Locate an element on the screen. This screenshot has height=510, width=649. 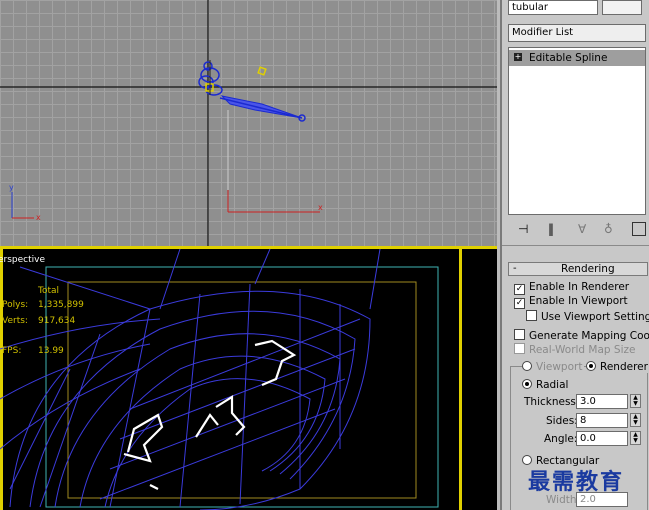
make-unique-icon: ∀ is located at coordinates (582, 229).